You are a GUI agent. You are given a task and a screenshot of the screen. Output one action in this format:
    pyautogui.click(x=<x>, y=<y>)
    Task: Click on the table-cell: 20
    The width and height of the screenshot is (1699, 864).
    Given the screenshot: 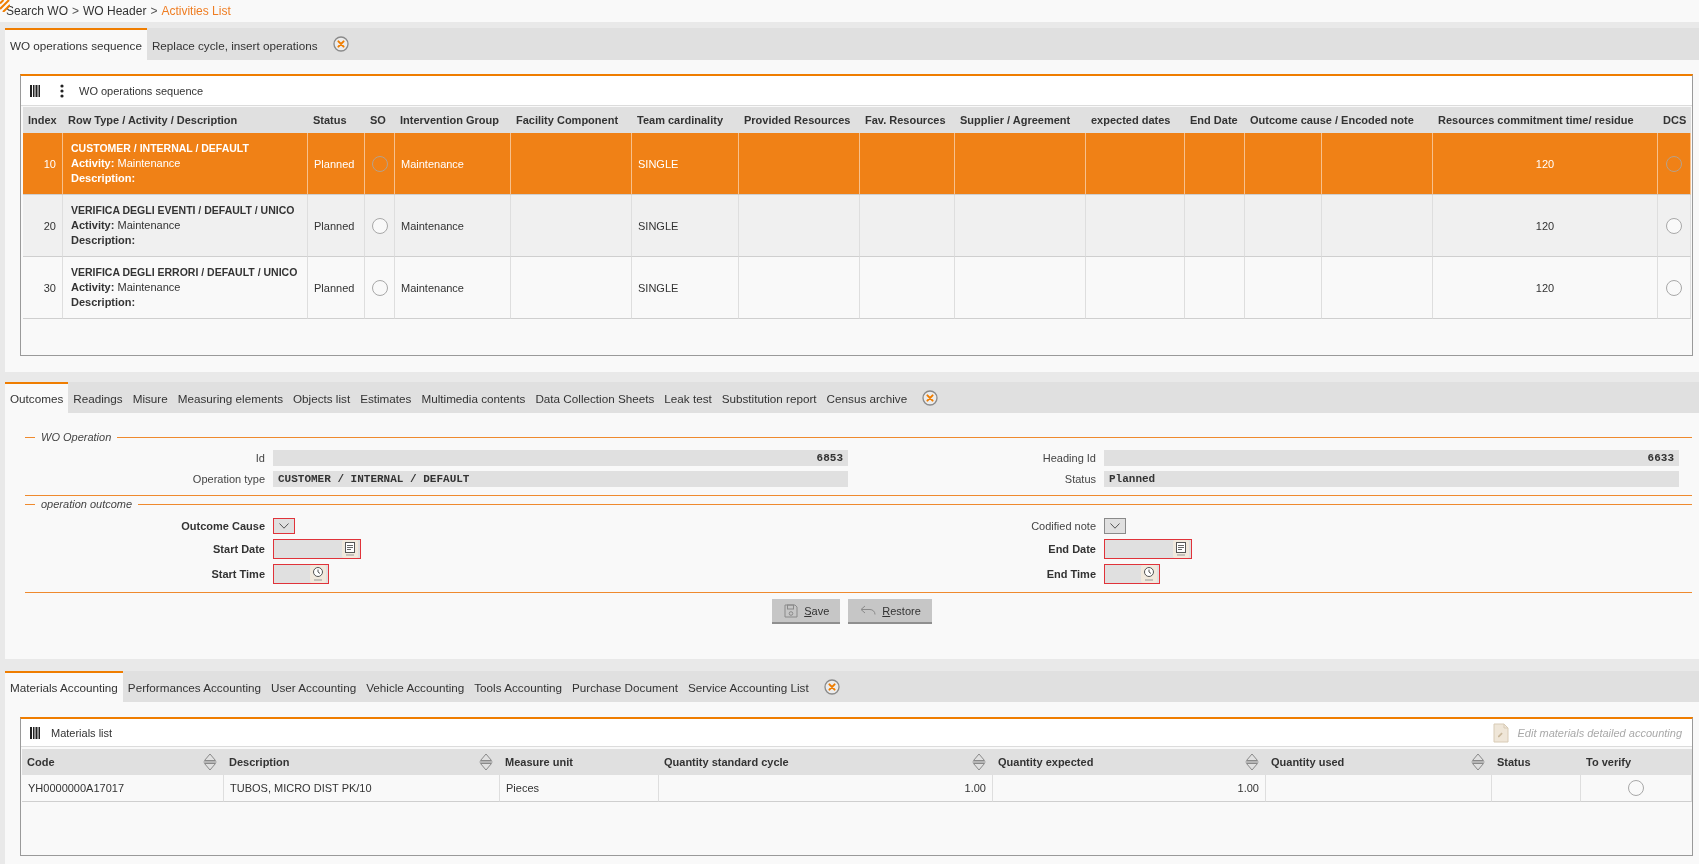 What is the action you would take?
    pyautogui.click(x=49, y=225)
    